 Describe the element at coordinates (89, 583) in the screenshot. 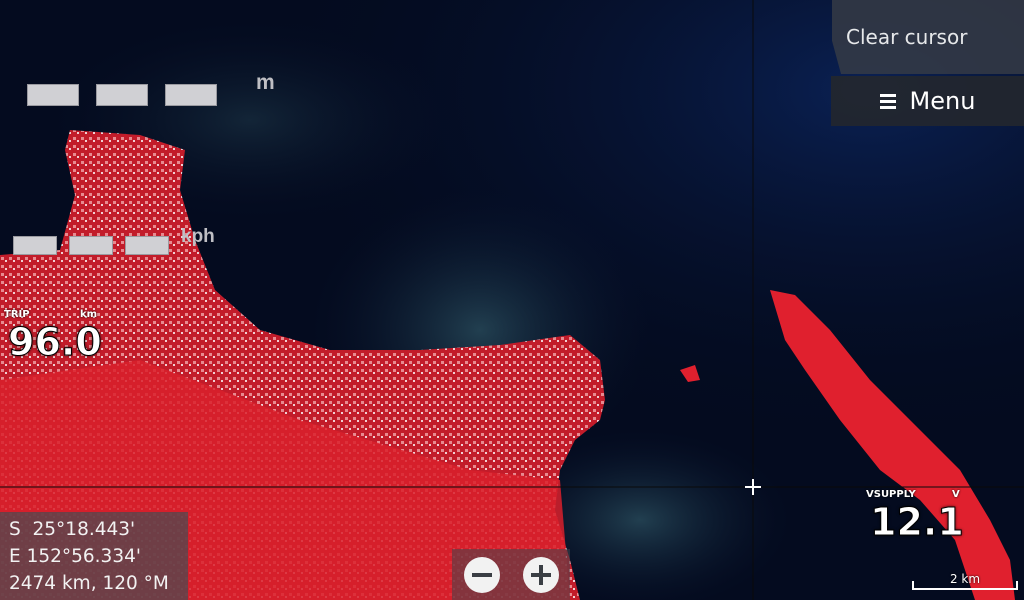

I see `cursor-range-bearing: 2474 km, 120 °M` at that location.